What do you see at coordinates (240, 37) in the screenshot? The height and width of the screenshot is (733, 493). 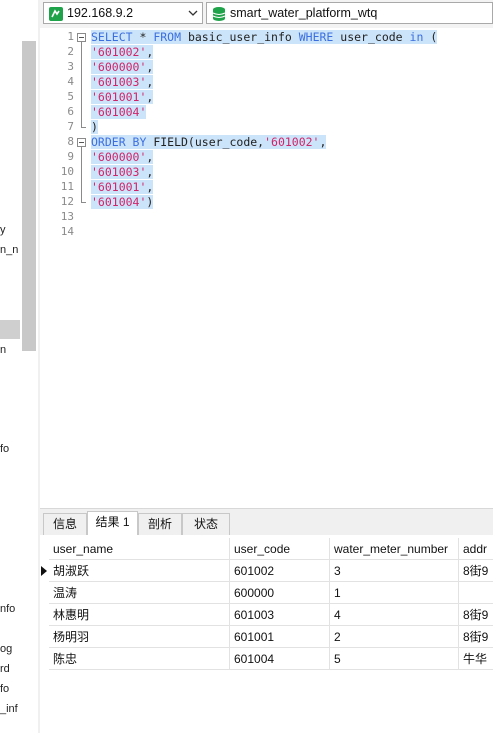 I see `sql-text: basic_user_info` at bounding box center [240, 37].